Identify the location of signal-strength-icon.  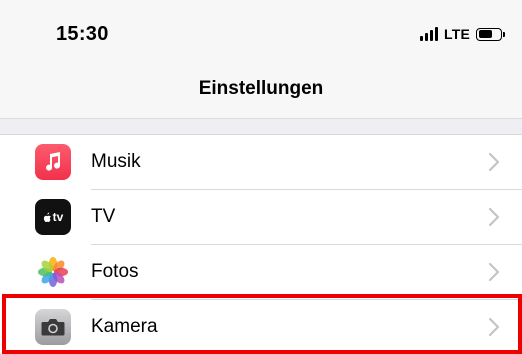
(428, 34).